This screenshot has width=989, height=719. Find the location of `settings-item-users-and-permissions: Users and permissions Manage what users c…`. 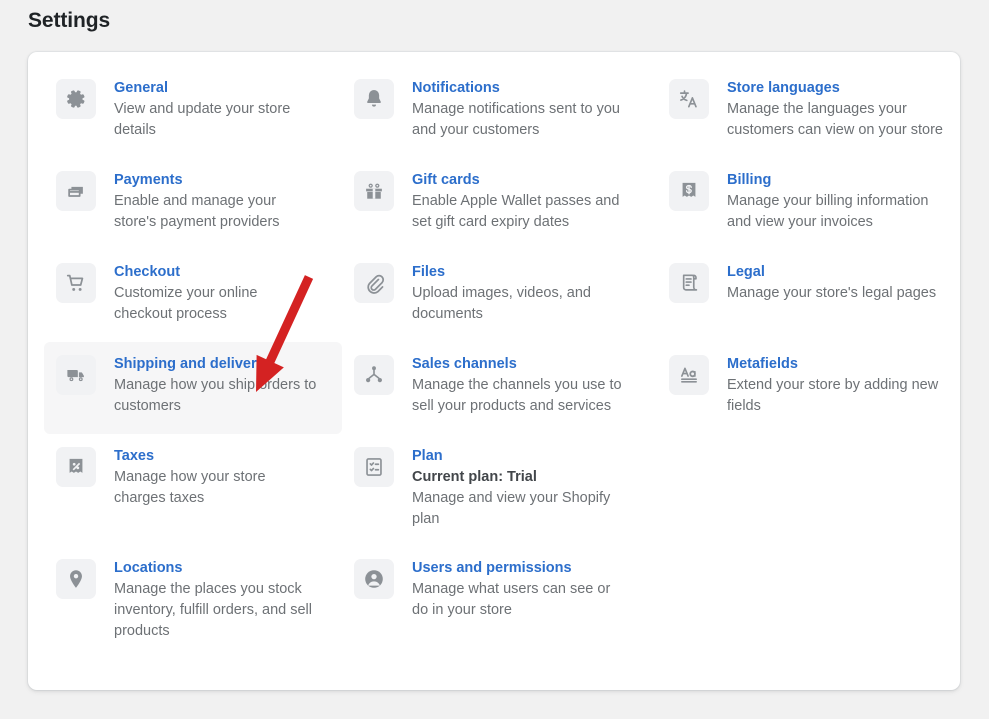

settings-item-users-and-permissions: Users and permissions Manage what users c… is located at coordinates (499, 592).